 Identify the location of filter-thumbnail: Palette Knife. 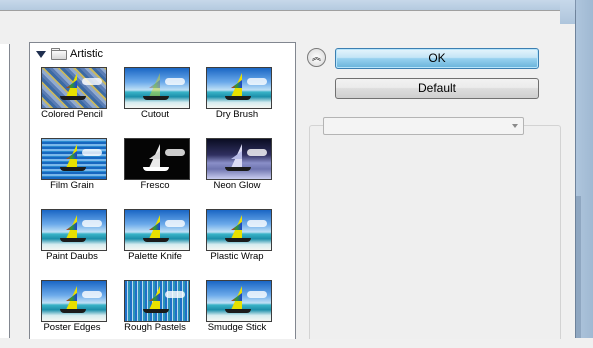
(155, 242).